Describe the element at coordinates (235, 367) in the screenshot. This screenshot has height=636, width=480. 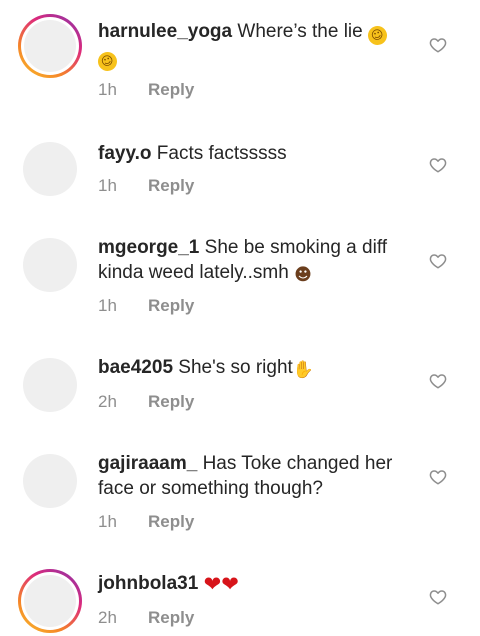
I see `comment-text: She's so right` at that location.